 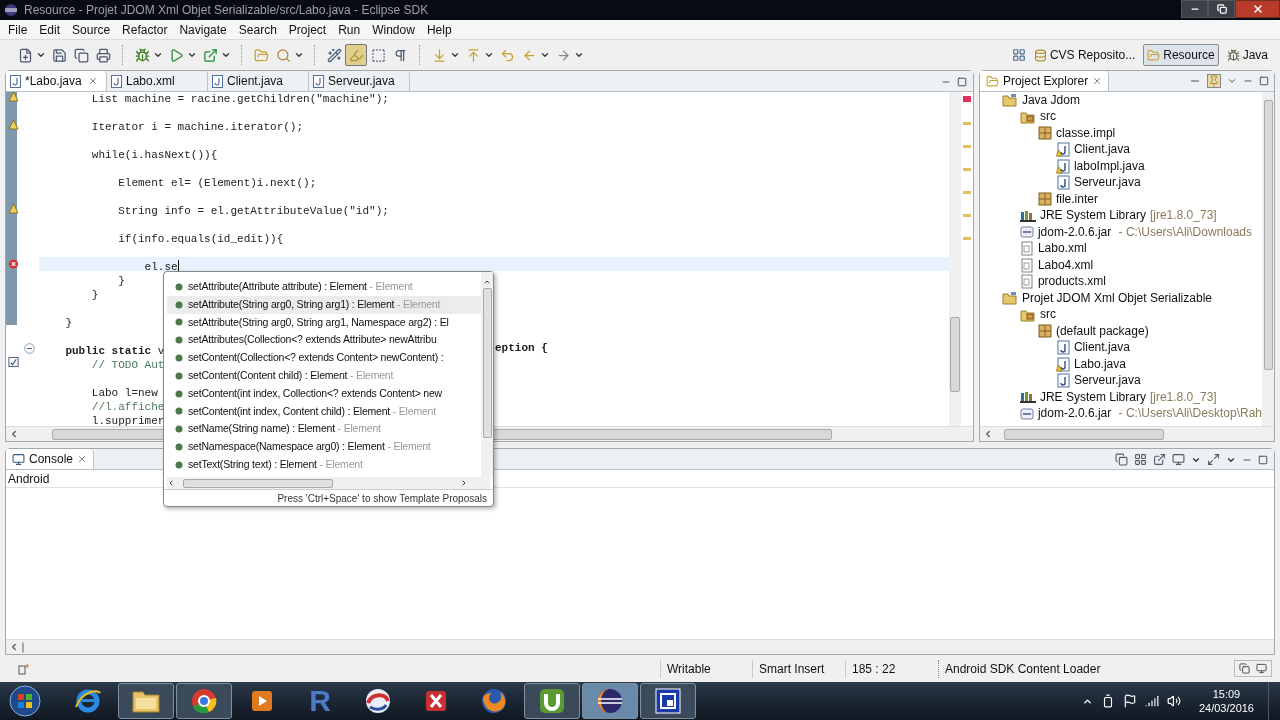 What do you see at coordinates (239, 99) in the screenshot?
I see `code-line: List machine = racine.getChildren("machine");` at bounding box center [239, 99].